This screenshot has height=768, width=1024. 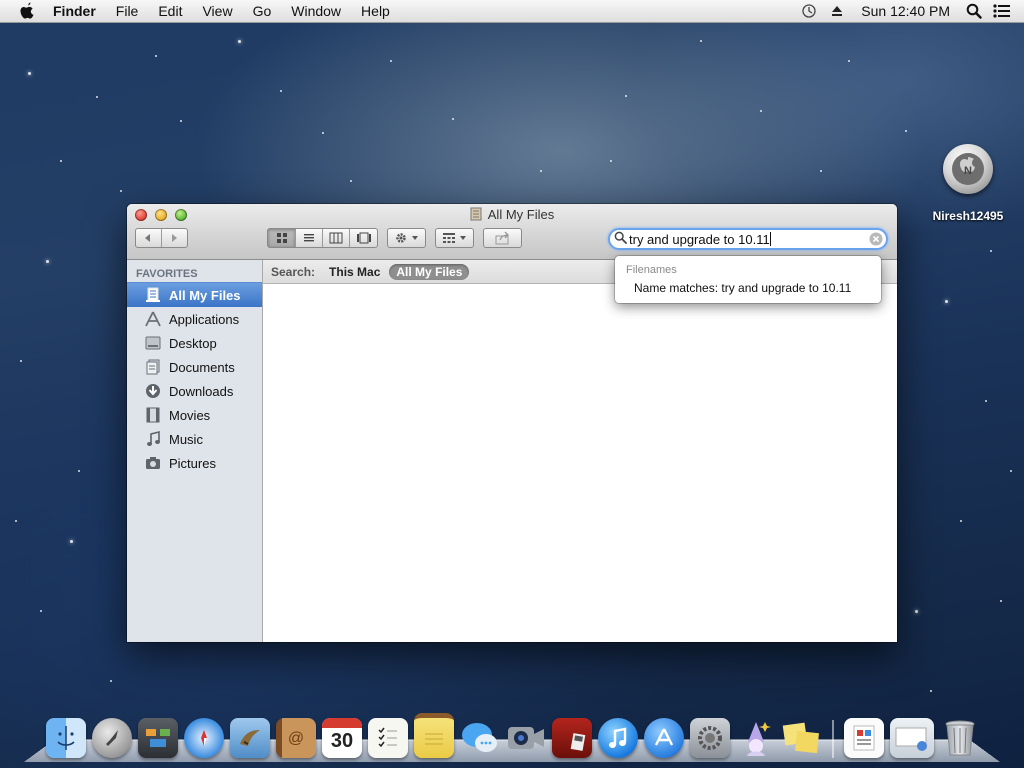 What do you see at coordinates (194, 367) in the screenshot?
I see `sidebar-item-documents: Documents` at bounding box center [194, 367].